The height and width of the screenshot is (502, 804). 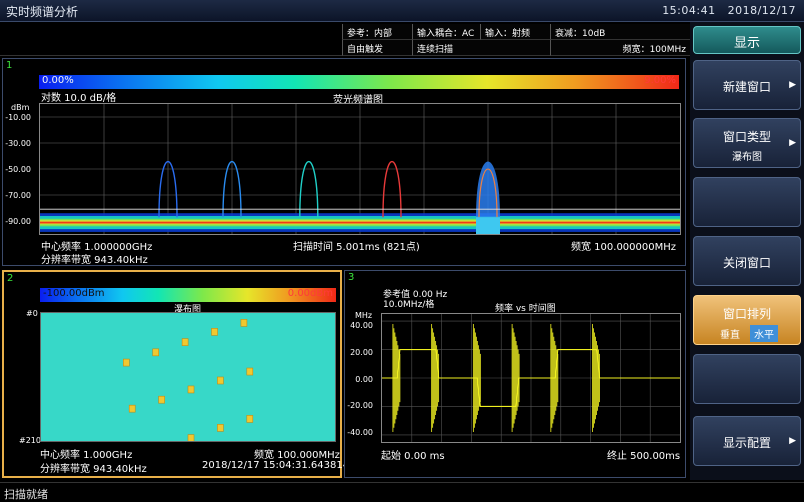 I want to click on start-time: 起始 0.00 ms, so click(x=413, y=456).